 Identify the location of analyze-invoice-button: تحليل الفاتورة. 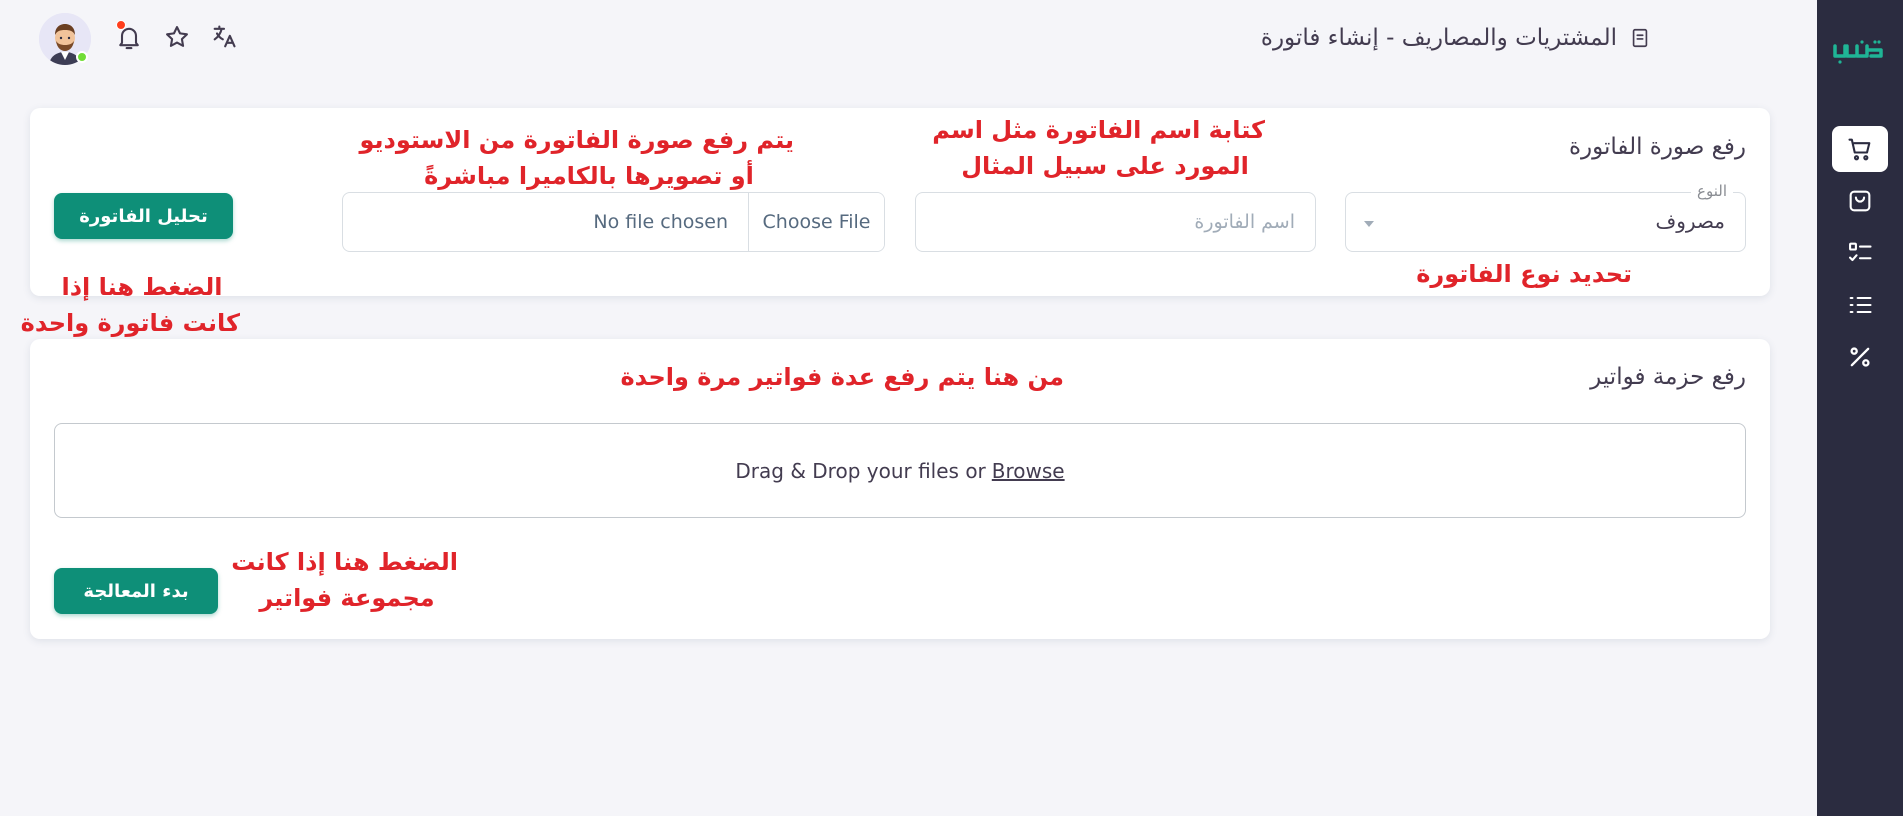
(143, 216).